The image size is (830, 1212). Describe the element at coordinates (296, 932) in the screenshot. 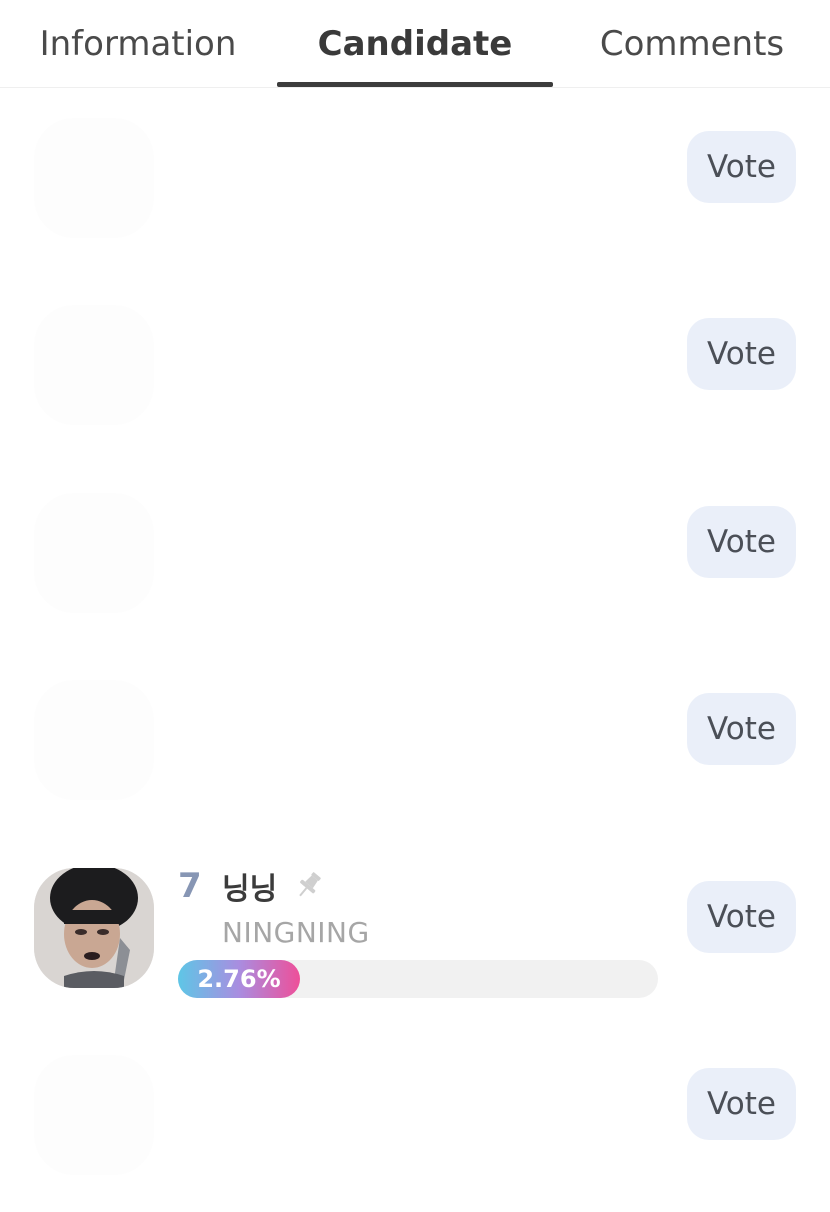

I see `candidate-english-name: NINGNING` at that location.